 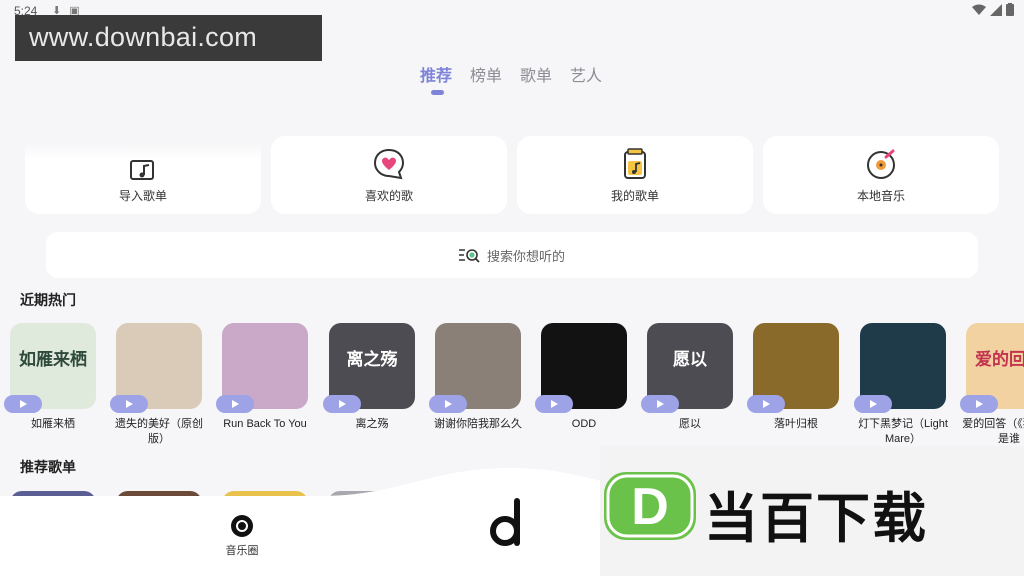 I want to click on signal-icon, so click(x=996, y=9).